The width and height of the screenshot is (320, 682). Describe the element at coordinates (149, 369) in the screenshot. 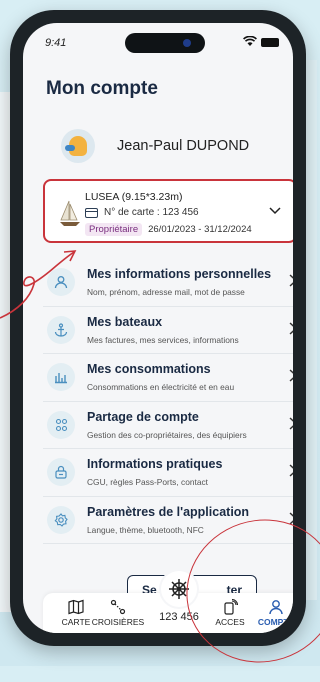

I see `menu-item-title: Mes consommations` at that location.